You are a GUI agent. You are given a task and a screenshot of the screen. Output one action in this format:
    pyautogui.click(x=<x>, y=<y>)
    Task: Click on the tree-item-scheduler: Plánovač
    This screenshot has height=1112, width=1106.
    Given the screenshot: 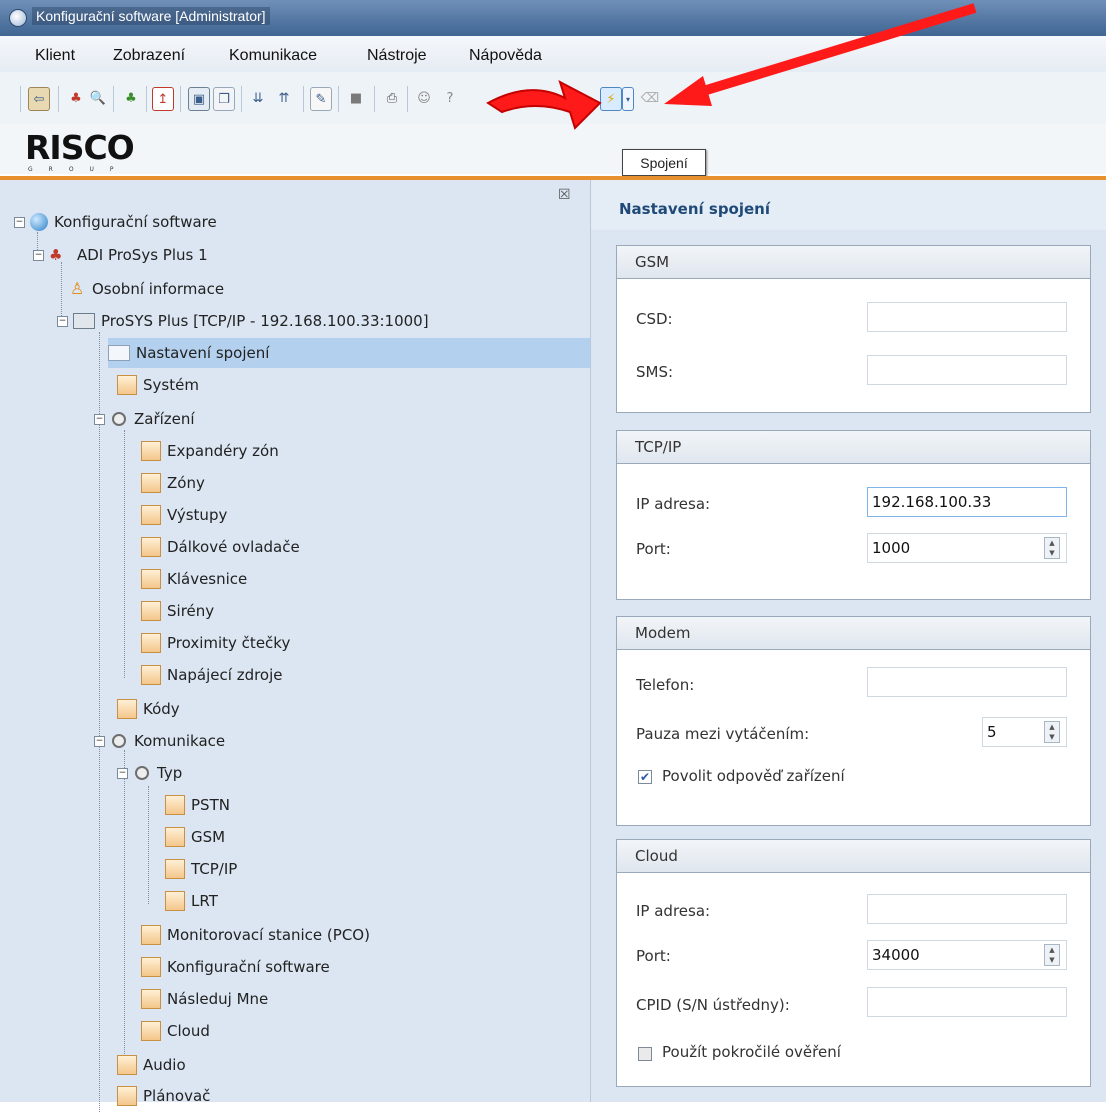 What is the action you would take?
    pyautogui.click(x=163, y=1096)
    